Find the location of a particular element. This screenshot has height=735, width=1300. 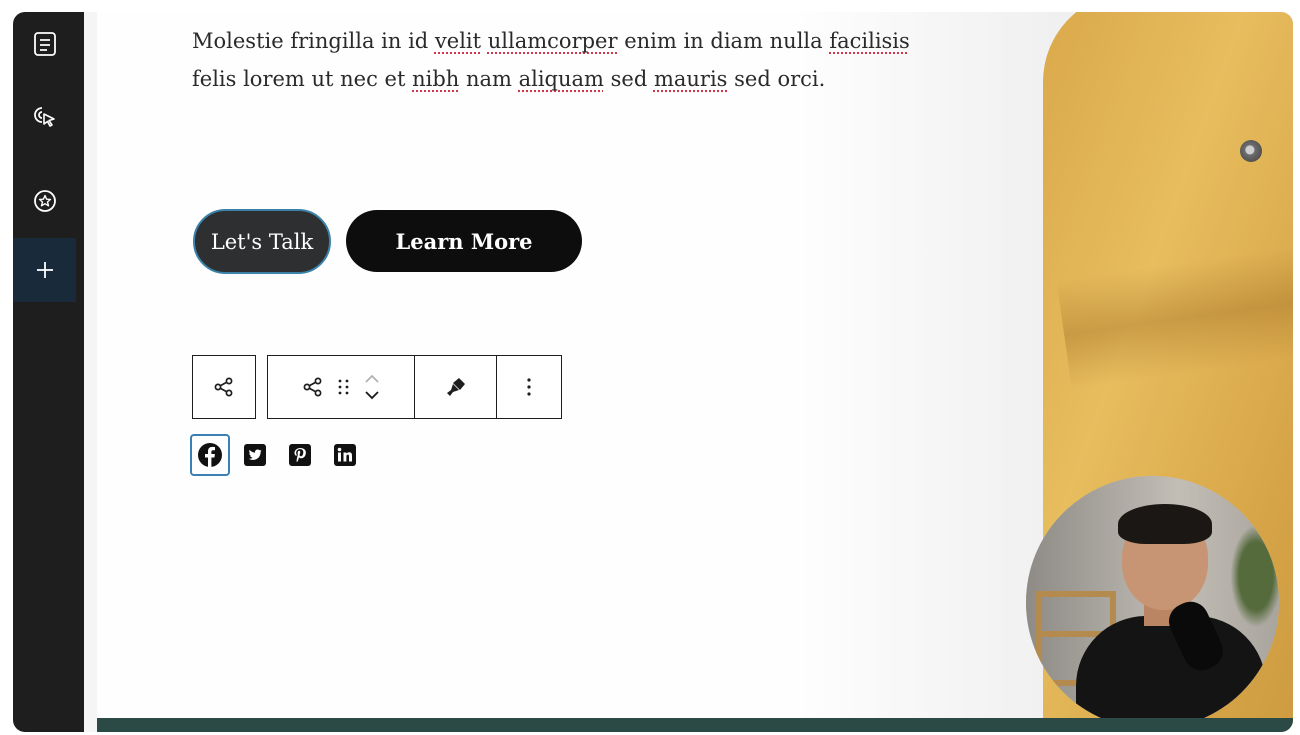

styles-button is located at coordinates (455, 387).